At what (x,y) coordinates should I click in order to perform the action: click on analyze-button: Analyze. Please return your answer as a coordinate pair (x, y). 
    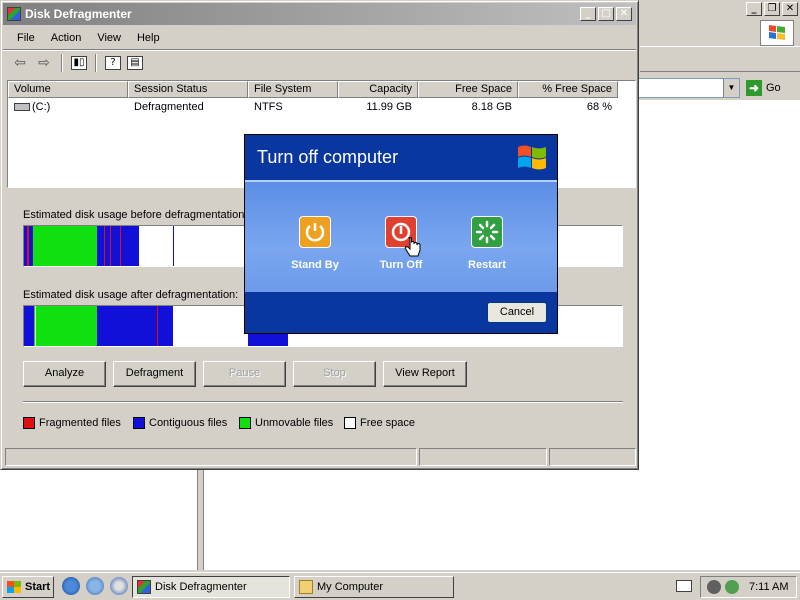
    Looking at the image, I should click on (64, 374).